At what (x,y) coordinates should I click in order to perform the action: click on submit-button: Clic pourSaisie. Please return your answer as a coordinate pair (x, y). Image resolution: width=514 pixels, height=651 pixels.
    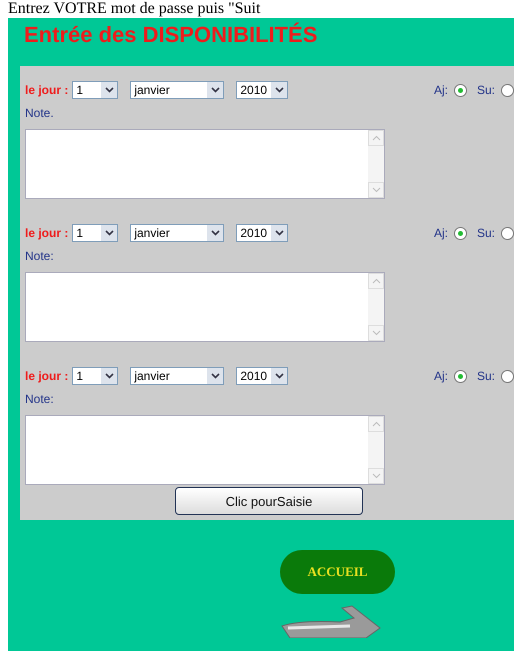
    Looking at the image, I should click on (269, 501).